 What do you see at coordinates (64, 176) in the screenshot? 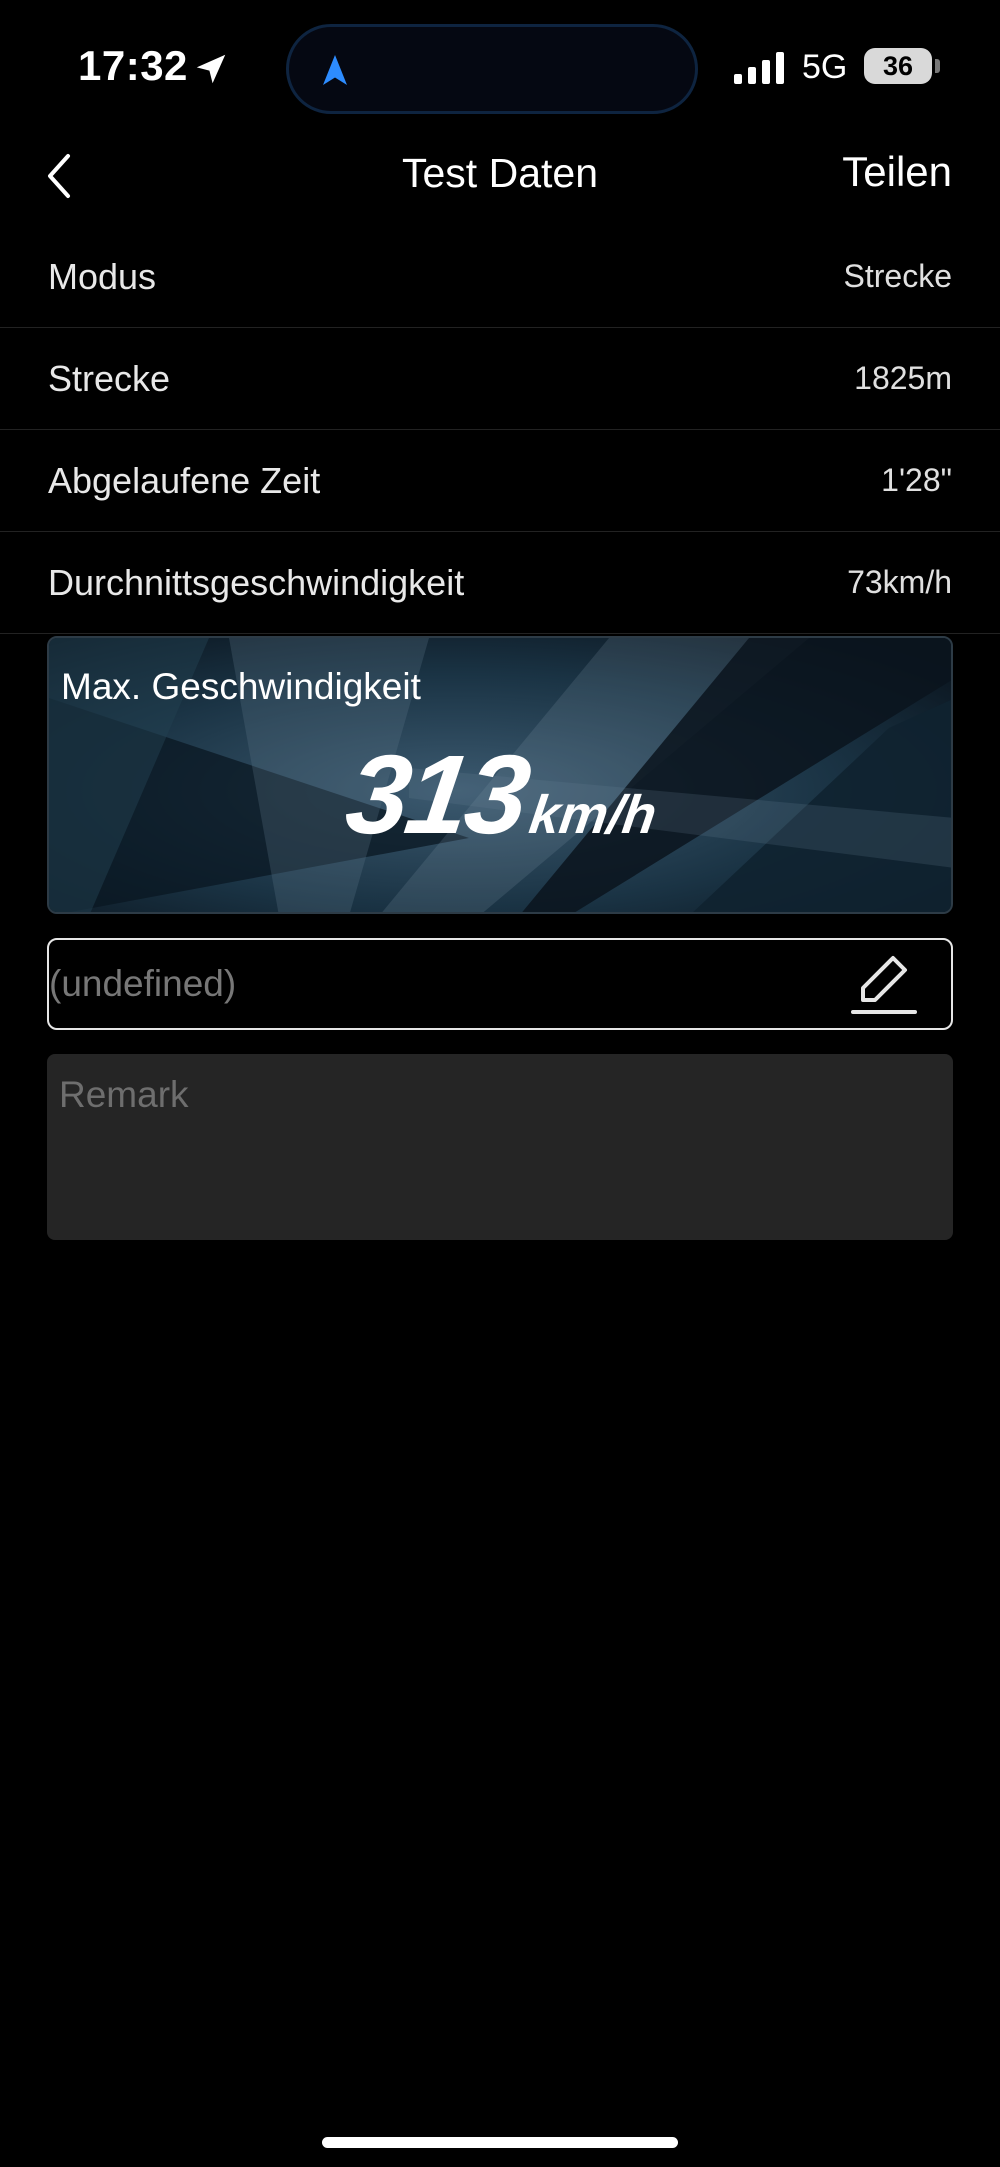
I see `chevron-left-icon` at bounding box center [64, 176].